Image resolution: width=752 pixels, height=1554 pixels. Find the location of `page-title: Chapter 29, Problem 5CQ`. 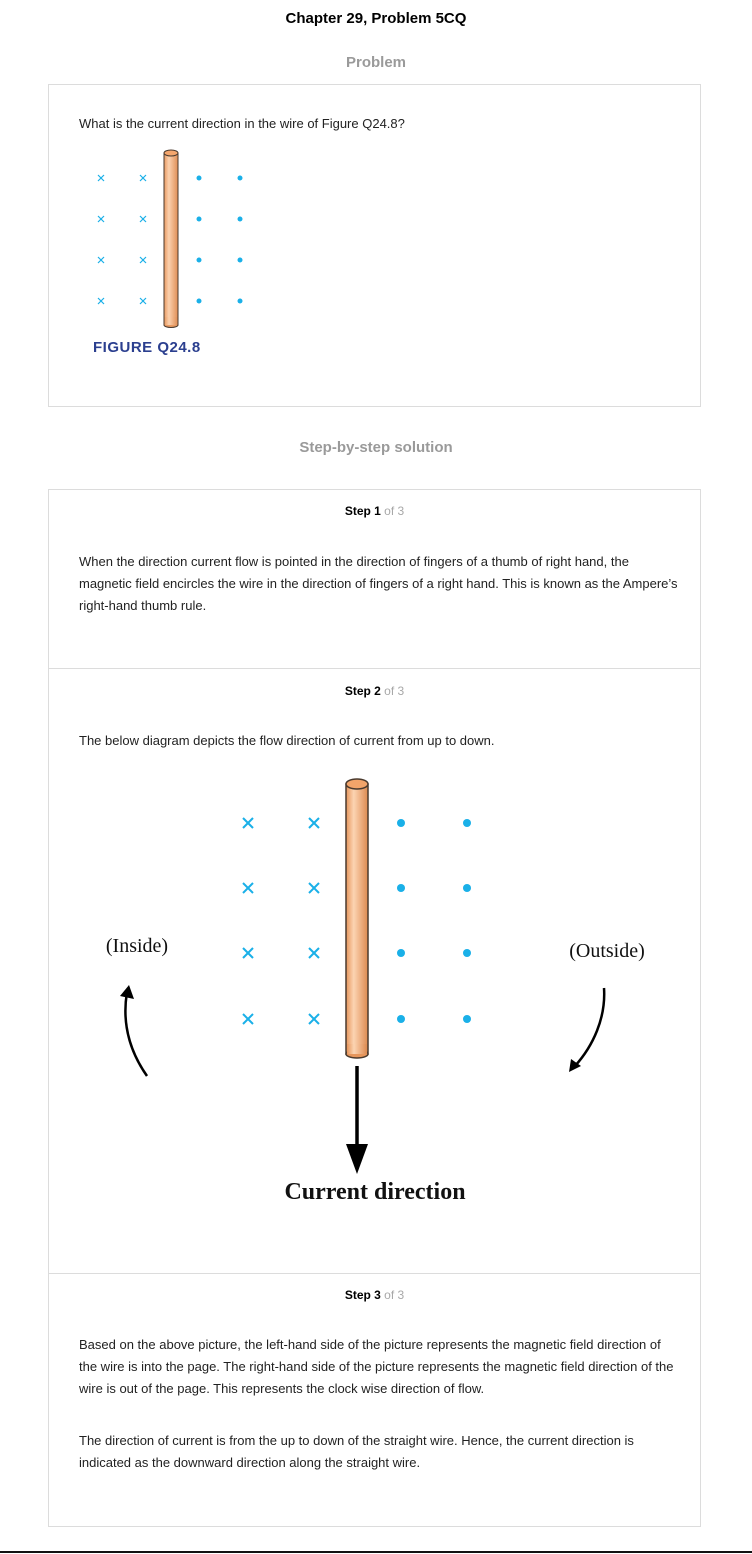

page-title: Chapter 29, Problem 5CQ is located at coordinates (376, 18).